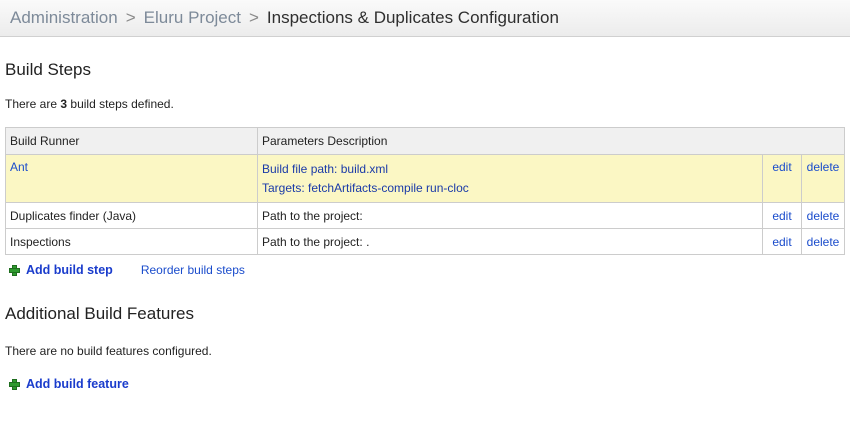 Image resolution: width=850 pixels, height=435 pixels. Describe the element at coordinates (64, 104) in the screenshot. I see `summary-count: 3` at that location.